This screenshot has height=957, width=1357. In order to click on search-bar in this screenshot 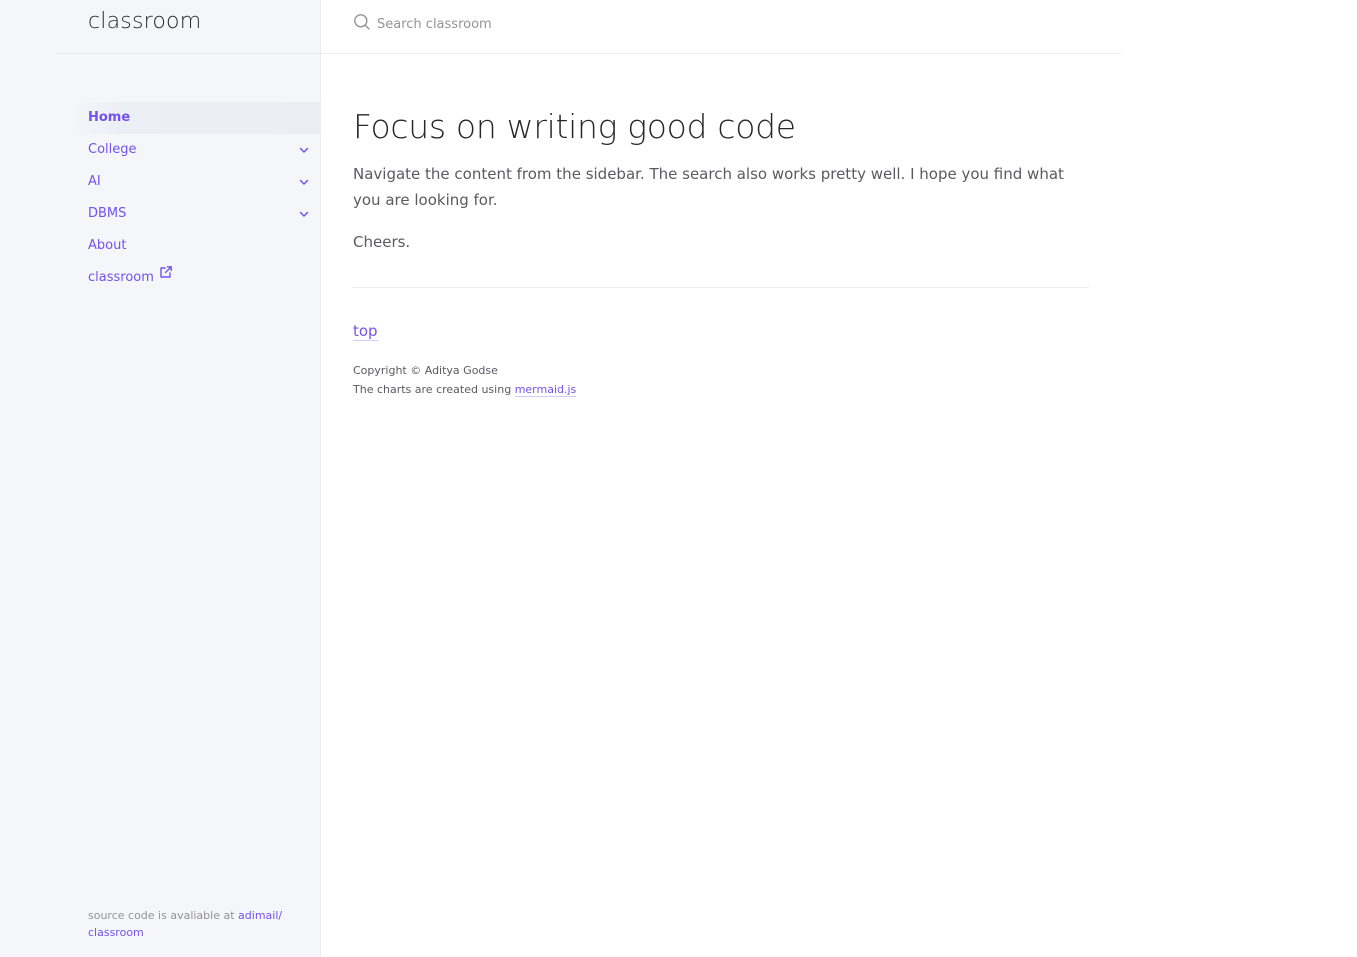, I will do `click(565, 24)`.